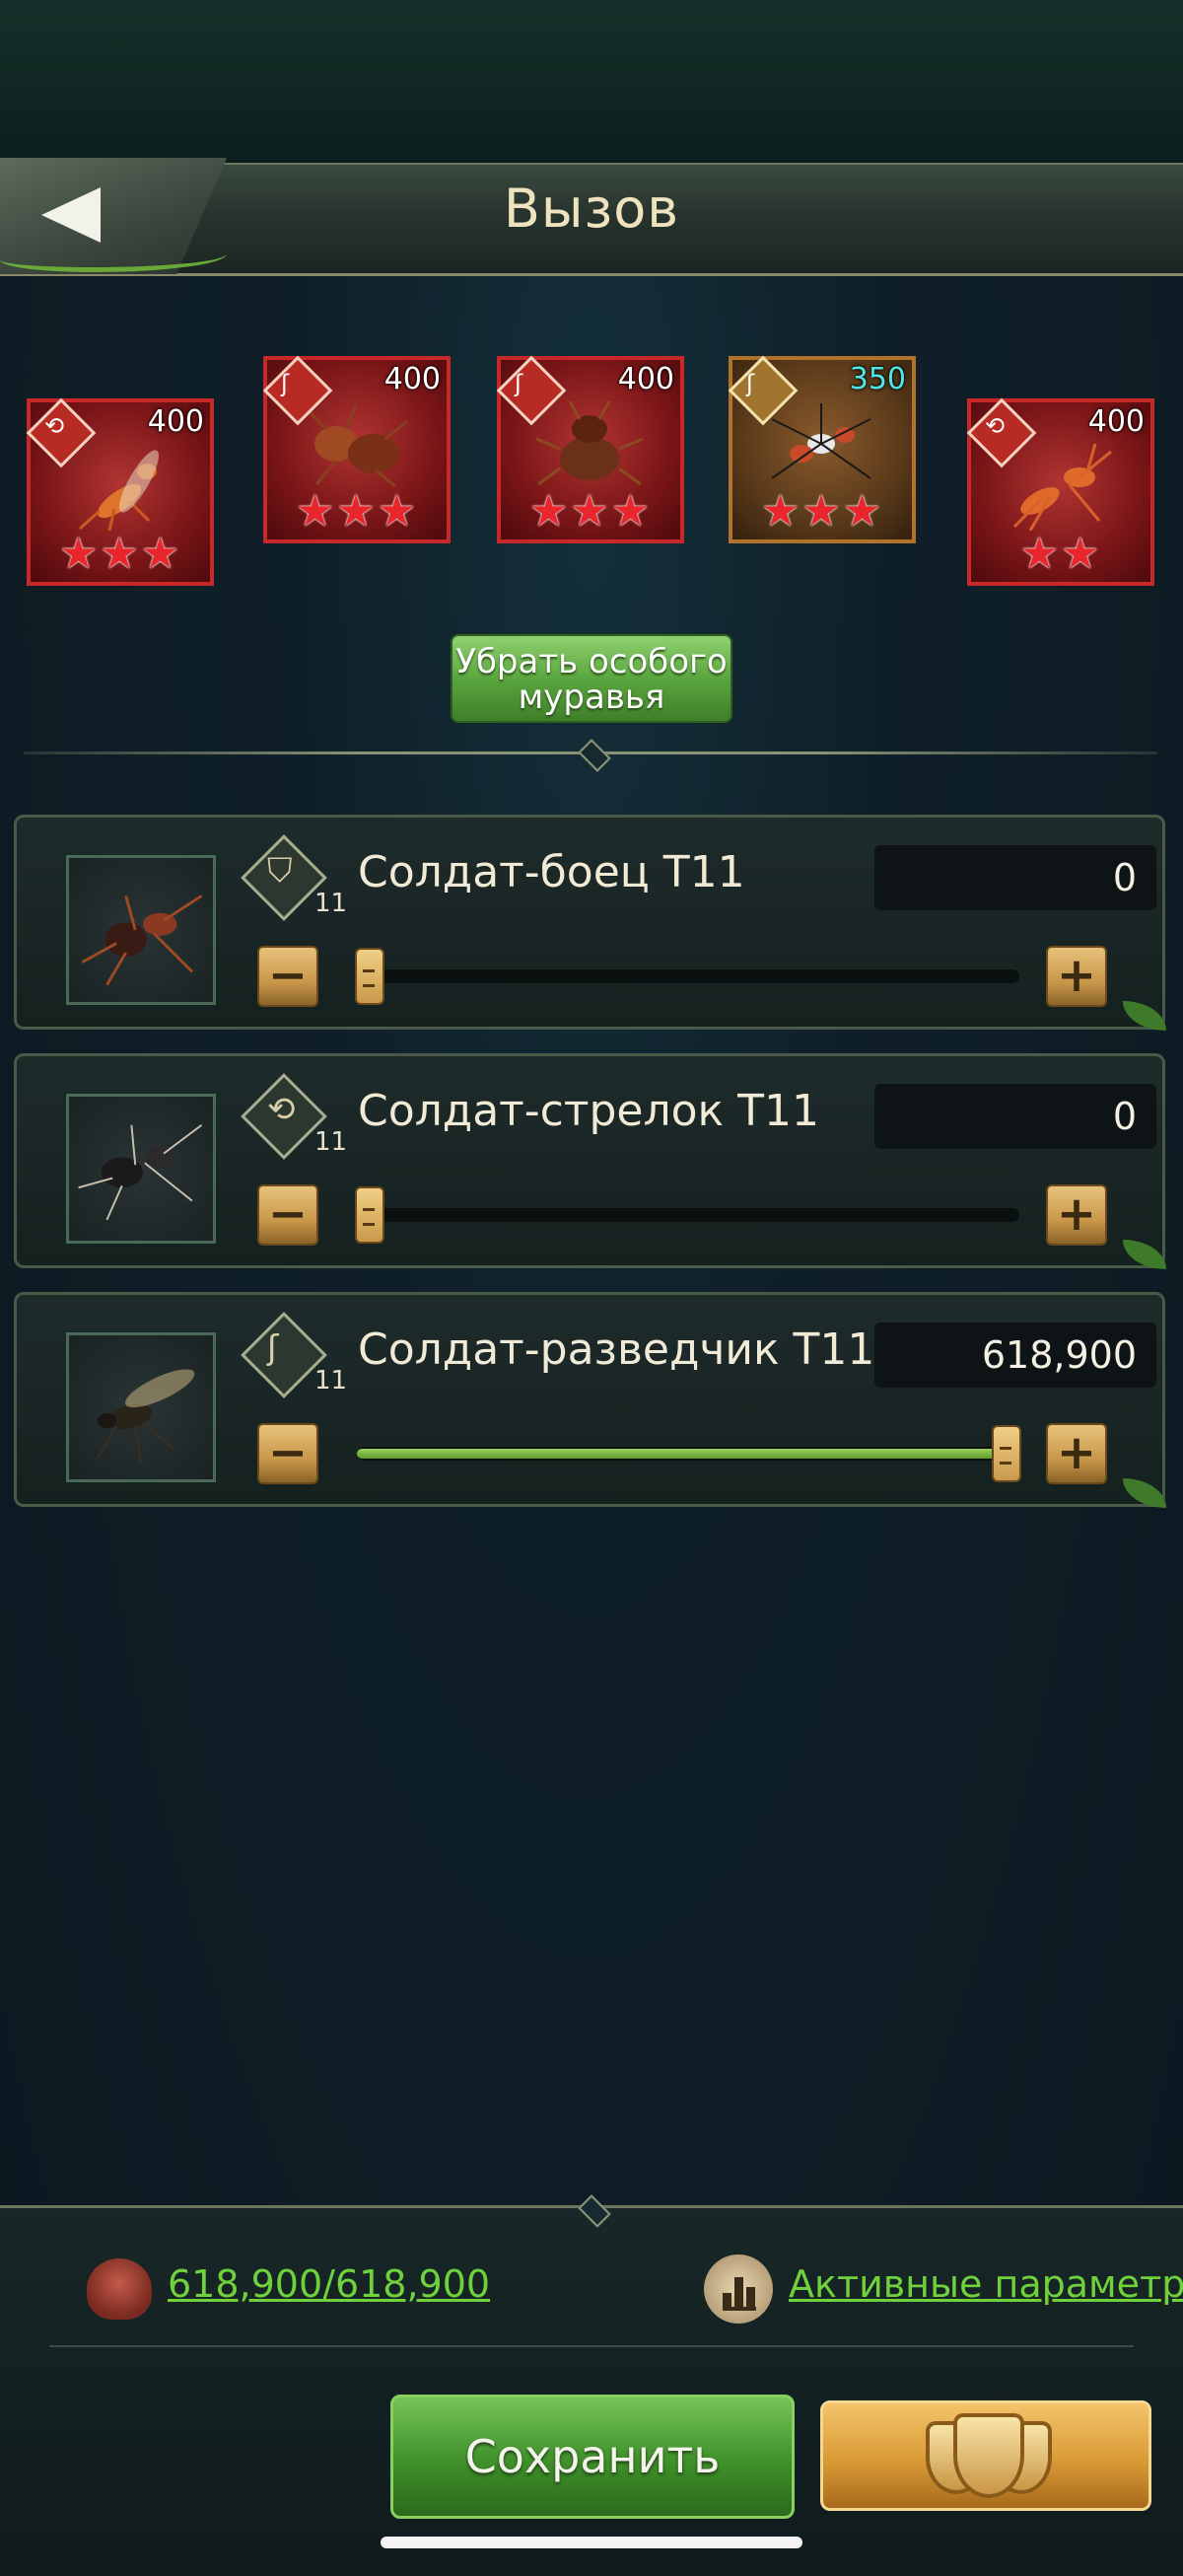 The height and width of the screenshot is (2576, 1183). What do you see at coordinates (141, 1407) in the screenshot?
I see `scout-ant-portrait` at bounding box center [141, 1407].